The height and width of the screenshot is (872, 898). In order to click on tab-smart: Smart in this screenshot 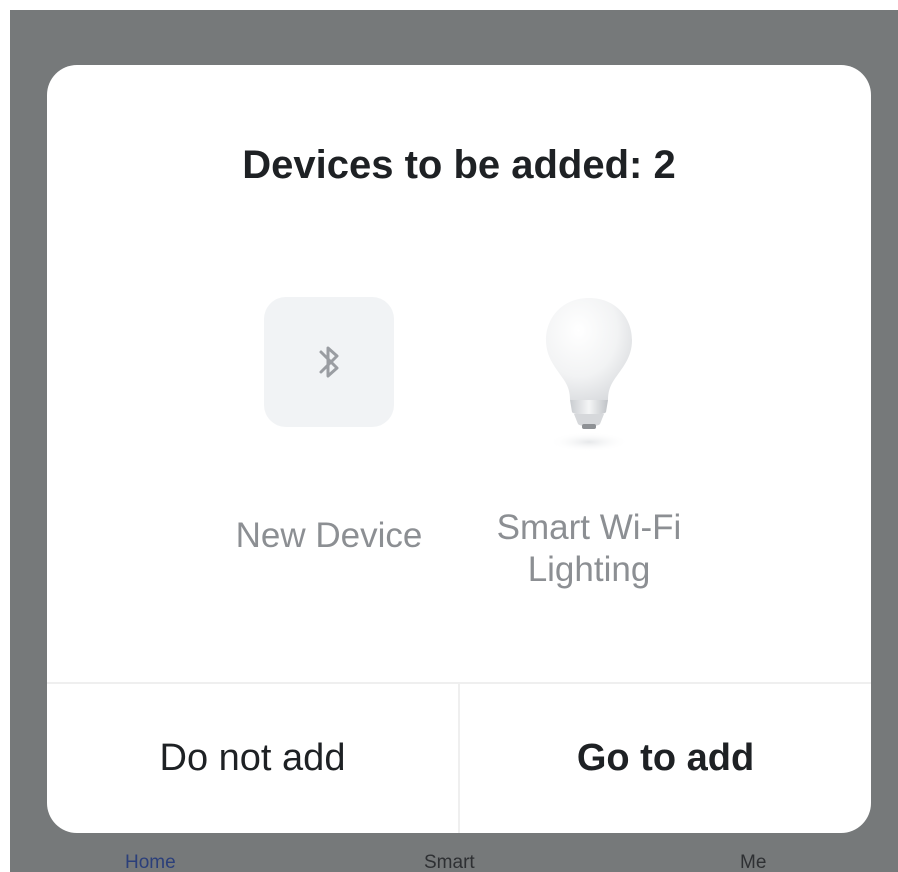, I will do `click(449, 862)`.